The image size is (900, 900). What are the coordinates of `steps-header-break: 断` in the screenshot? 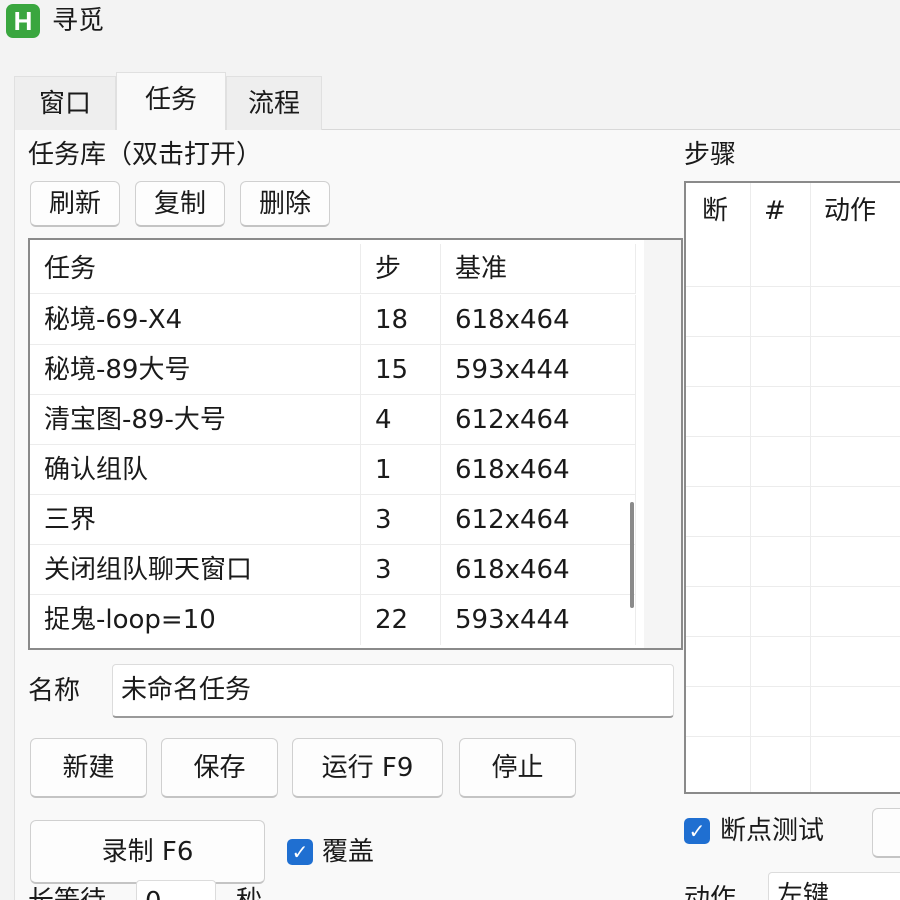 It's located at (715, 211).